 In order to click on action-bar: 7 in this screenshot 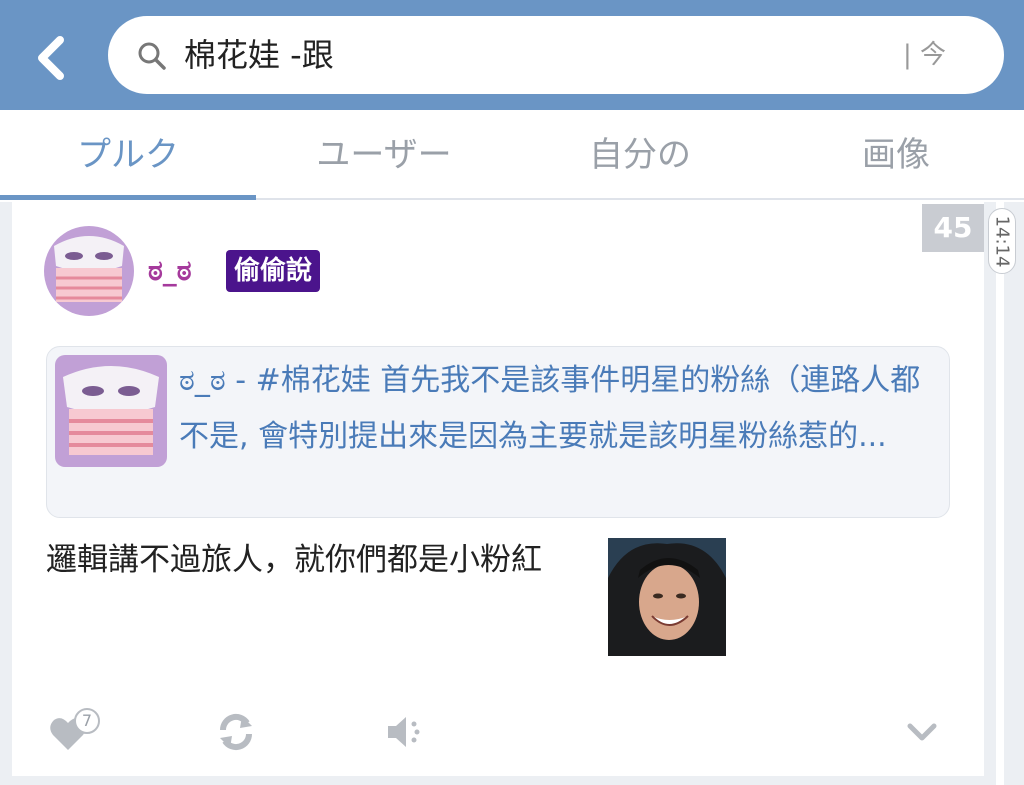, I will do `click(498, 733)`.